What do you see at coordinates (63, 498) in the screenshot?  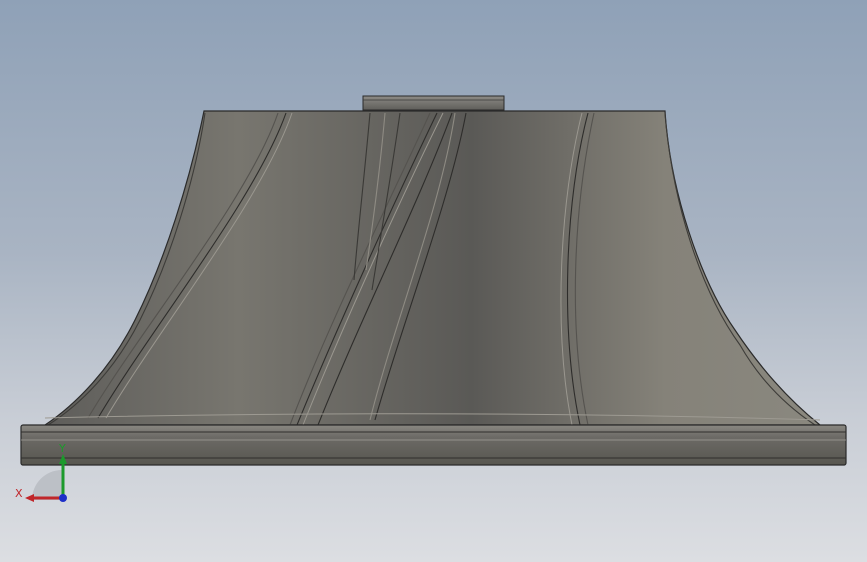 I see `z-axis-dot` at bounding box center [63, 498].